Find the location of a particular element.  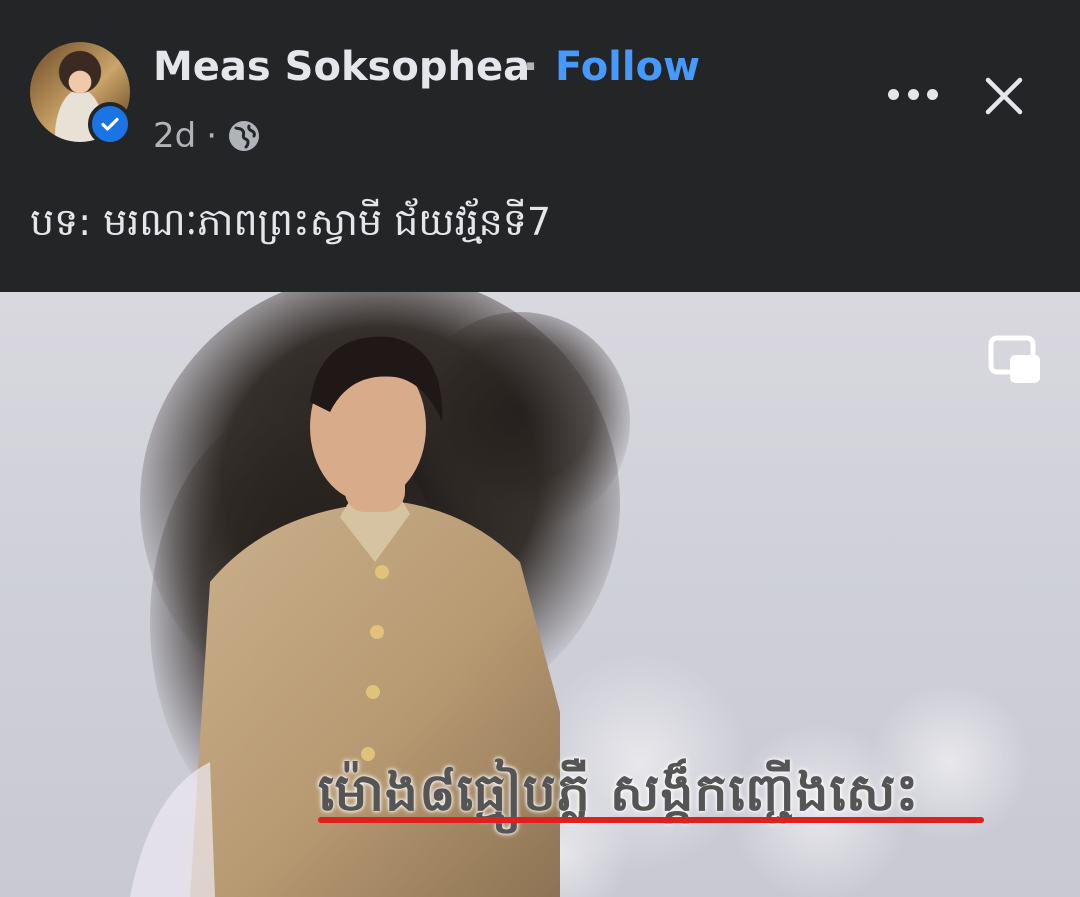

post-meta: 2d · is located at coordinates (207, 136).